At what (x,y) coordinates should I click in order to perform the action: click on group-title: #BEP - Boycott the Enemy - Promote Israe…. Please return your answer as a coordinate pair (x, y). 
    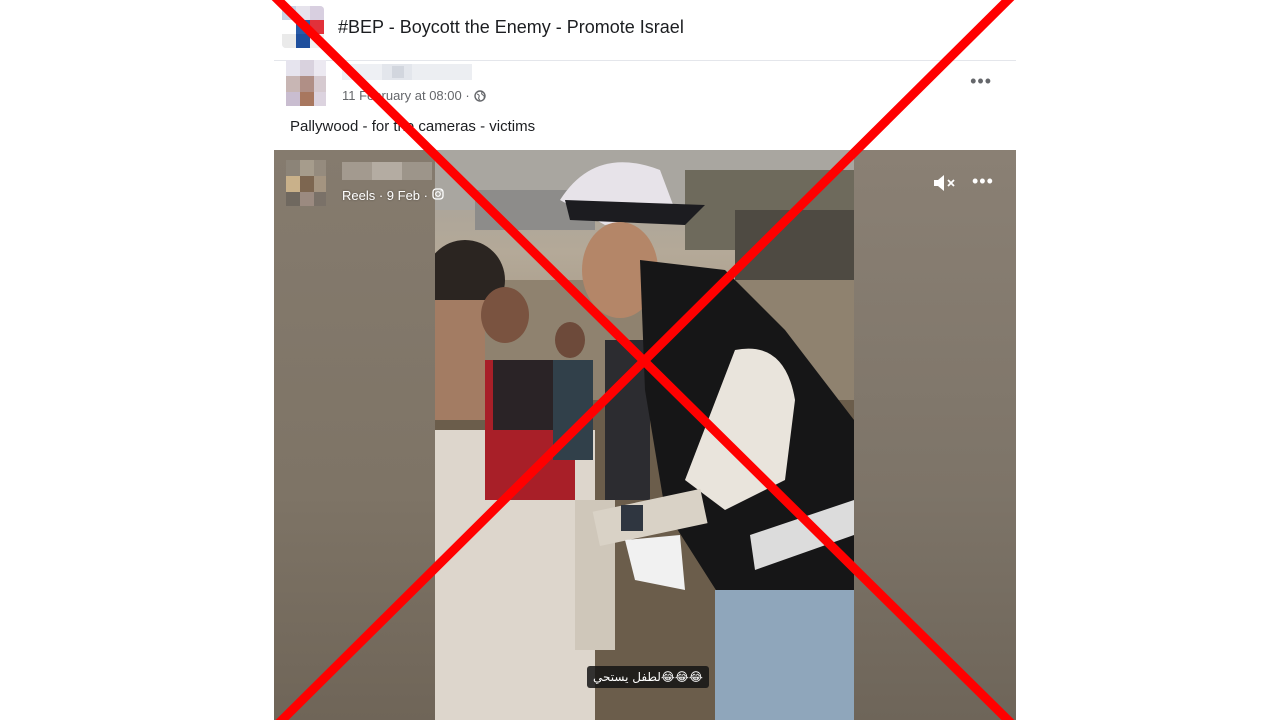
    Looking at the image, I should click on (511, 27).